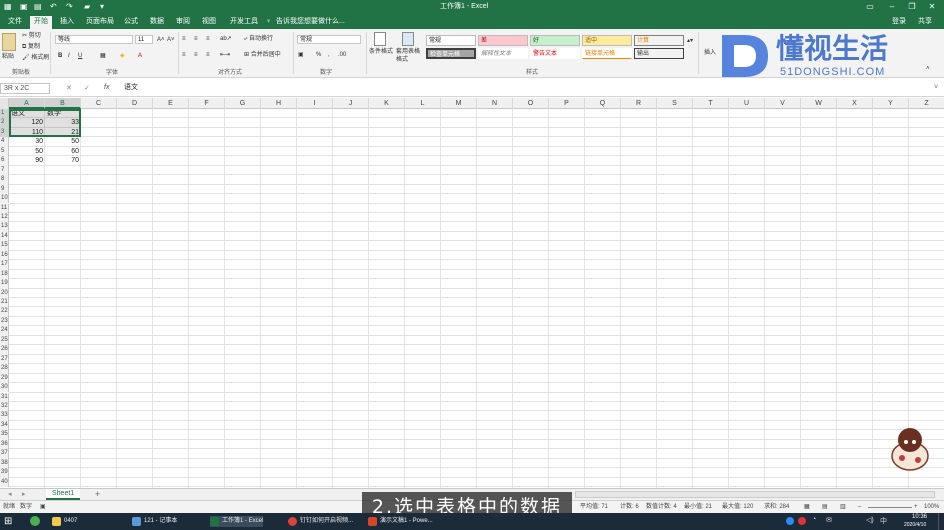 Image resolution: width=944 pixels, height=530 pixels. What do you see at coordinates (209, 22) in the screenshot?
I see `tab-view: 视图` at bounding box center [209, 22].